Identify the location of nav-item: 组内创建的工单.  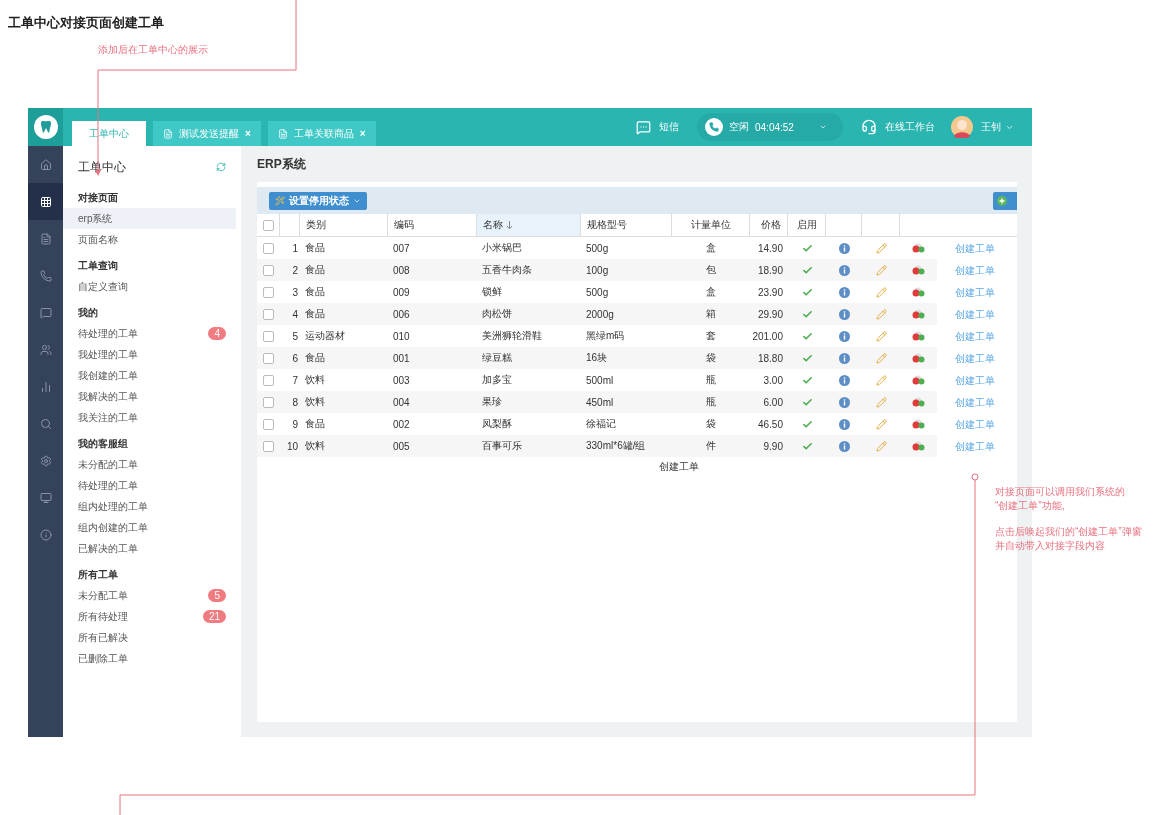
(149, 527).